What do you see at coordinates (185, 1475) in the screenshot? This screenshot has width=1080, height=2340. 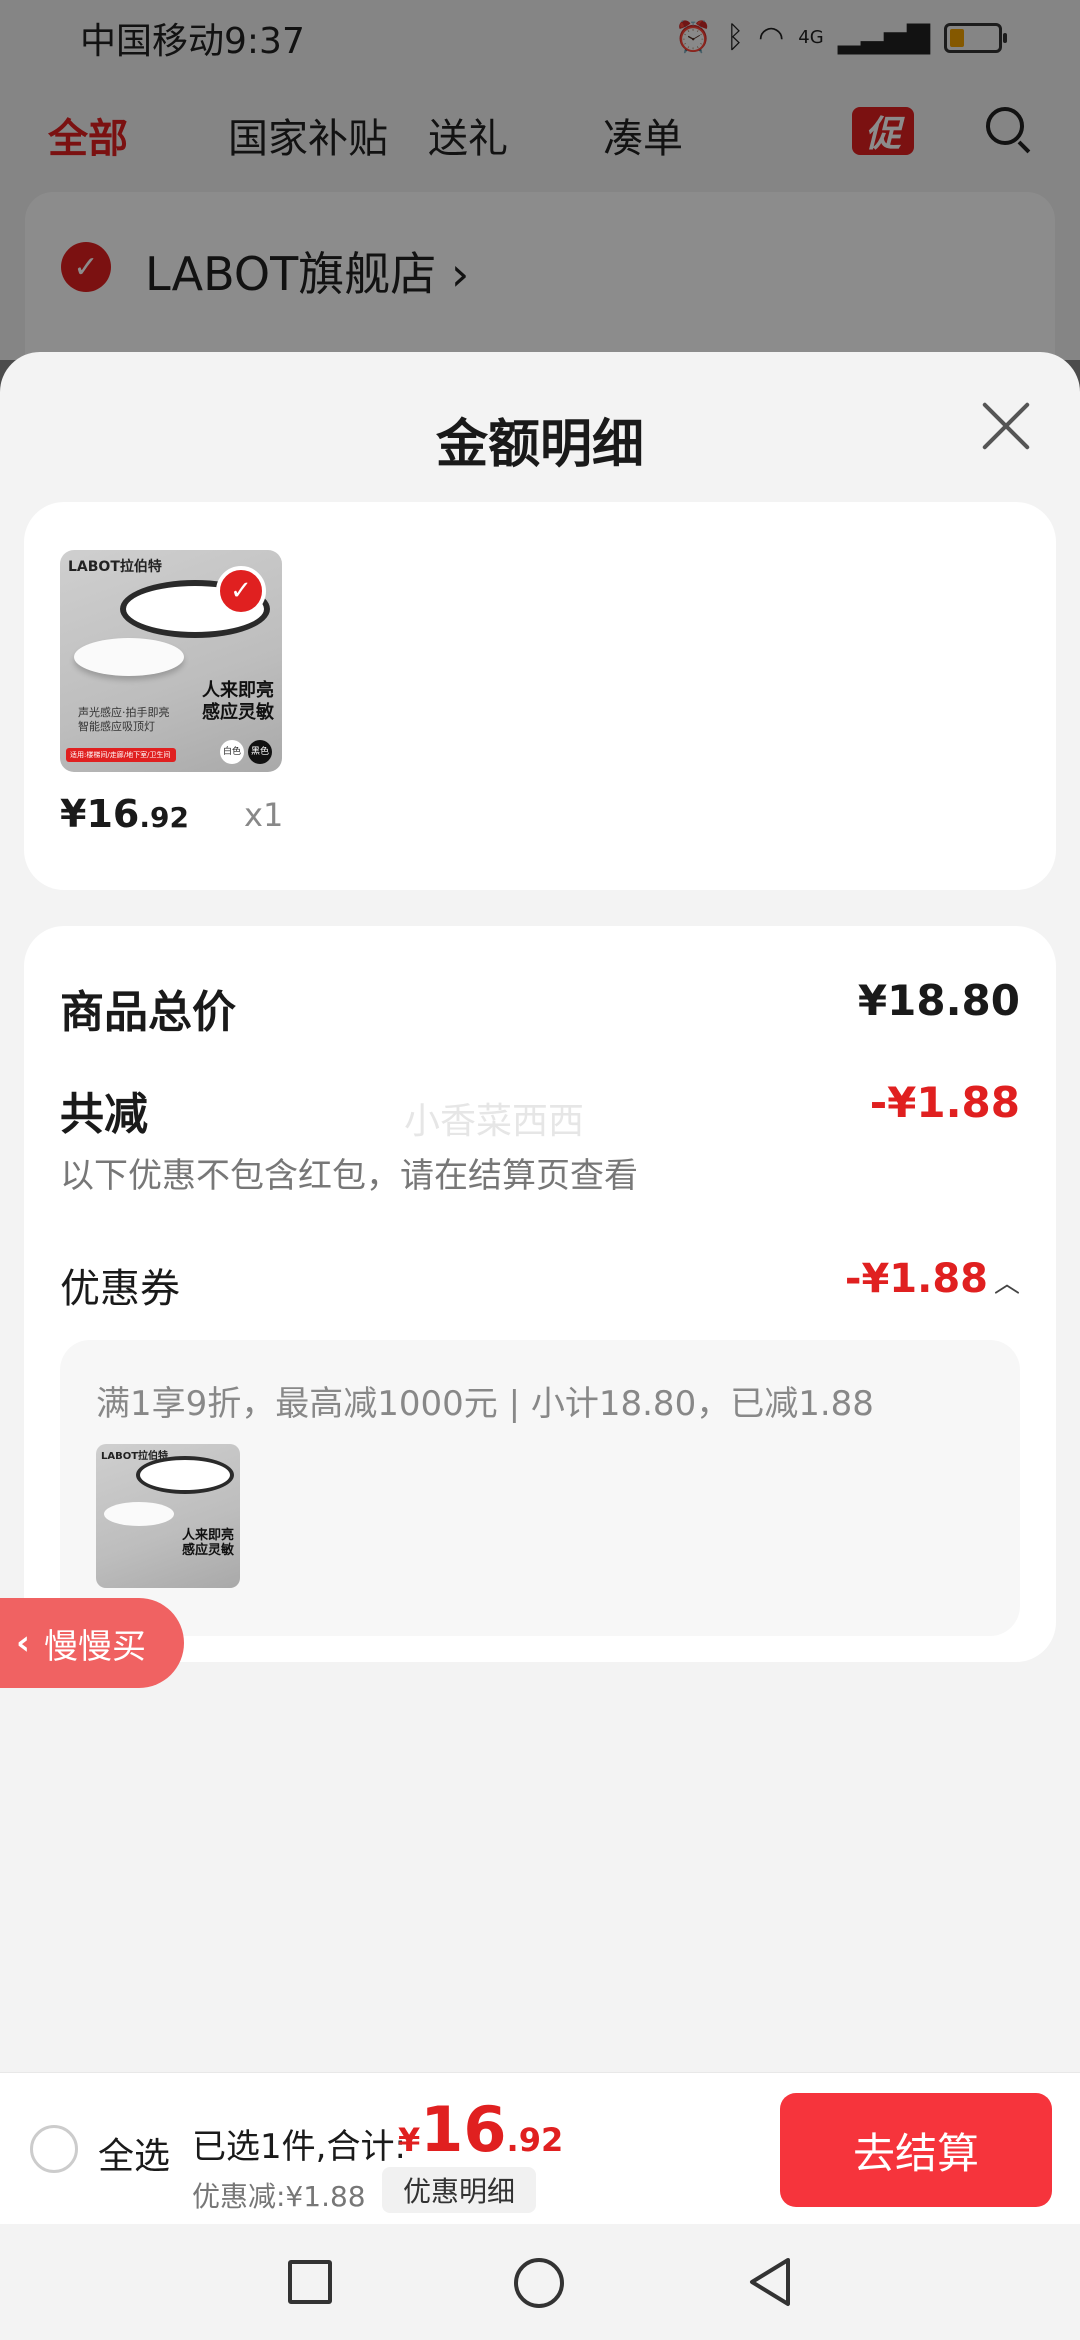 I see `coupon-lamp-dark-image` at bounding box center [185, 1475].